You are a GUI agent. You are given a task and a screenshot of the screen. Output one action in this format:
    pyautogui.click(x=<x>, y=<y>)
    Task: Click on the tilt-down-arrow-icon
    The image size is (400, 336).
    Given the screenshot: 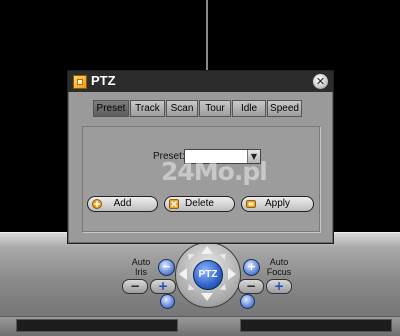 What is the action you would take?
    pyautogui.click(x=207, y=297)
    